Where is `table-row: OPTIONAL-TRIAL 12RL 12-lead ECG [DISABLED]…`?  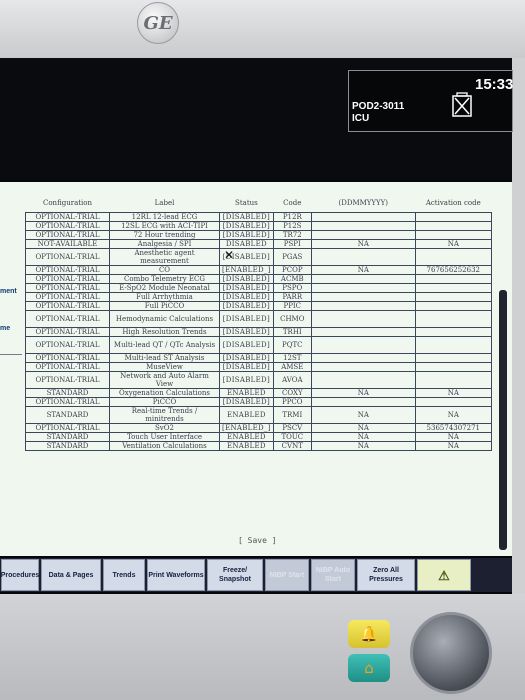 table-row: OPTIONAL-TRIAL 12RL 12-lead ECG [DISABLED]… is located at coordinates (258, 217).